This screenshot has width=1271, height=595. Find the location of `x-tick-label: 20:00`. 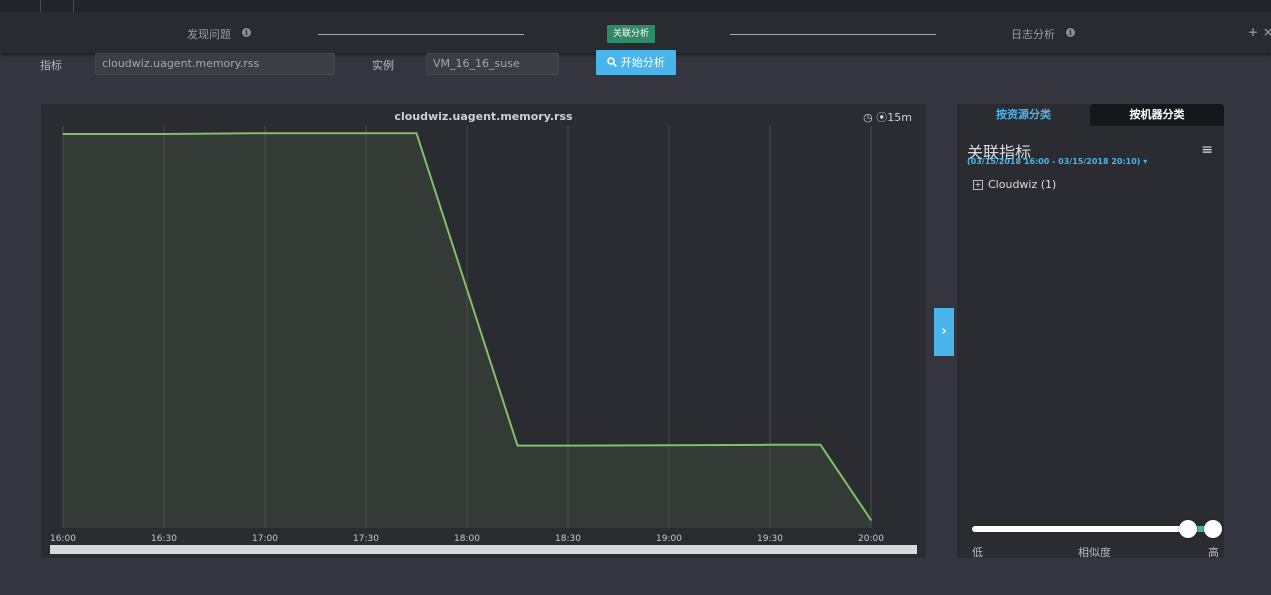

x-tick-label: 20:00 is located at coordinates (871, 539).